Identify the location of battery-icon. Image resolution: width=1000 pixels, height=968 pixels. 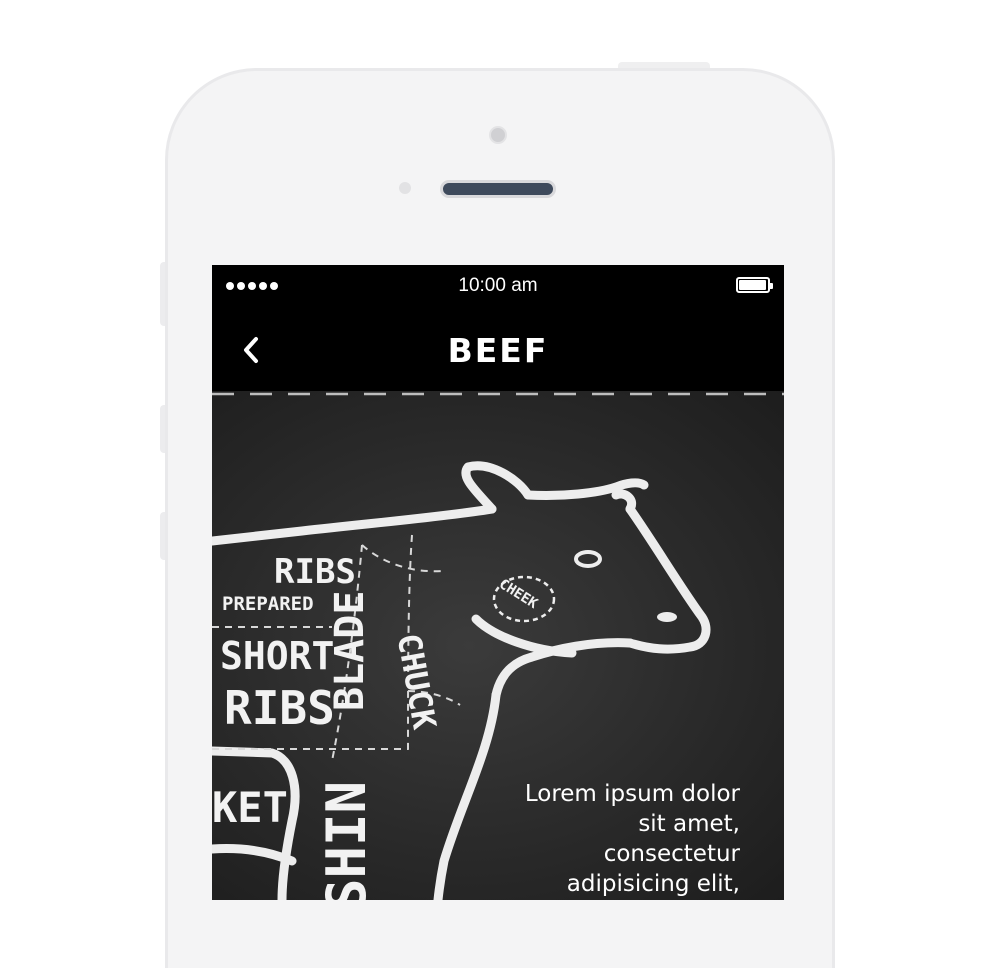
(754, 285).